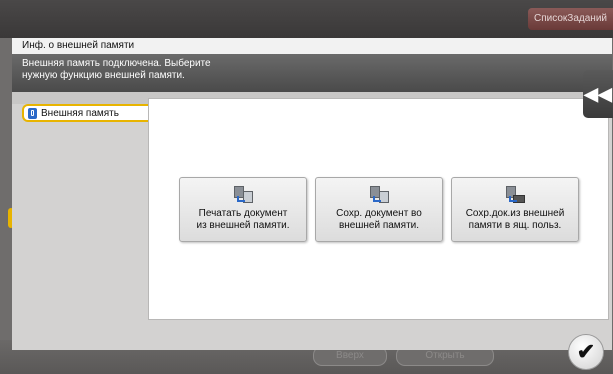 The width and height of the screenshot is (613, 374). I want to click on dialog-title: Инф. о внешней памяти, so click(312, 46).